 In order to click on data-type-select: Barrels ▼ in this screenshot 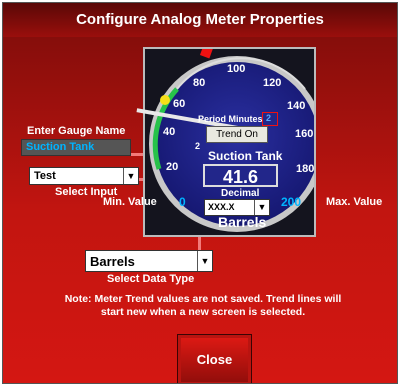, I will do `click(149, 261)`.